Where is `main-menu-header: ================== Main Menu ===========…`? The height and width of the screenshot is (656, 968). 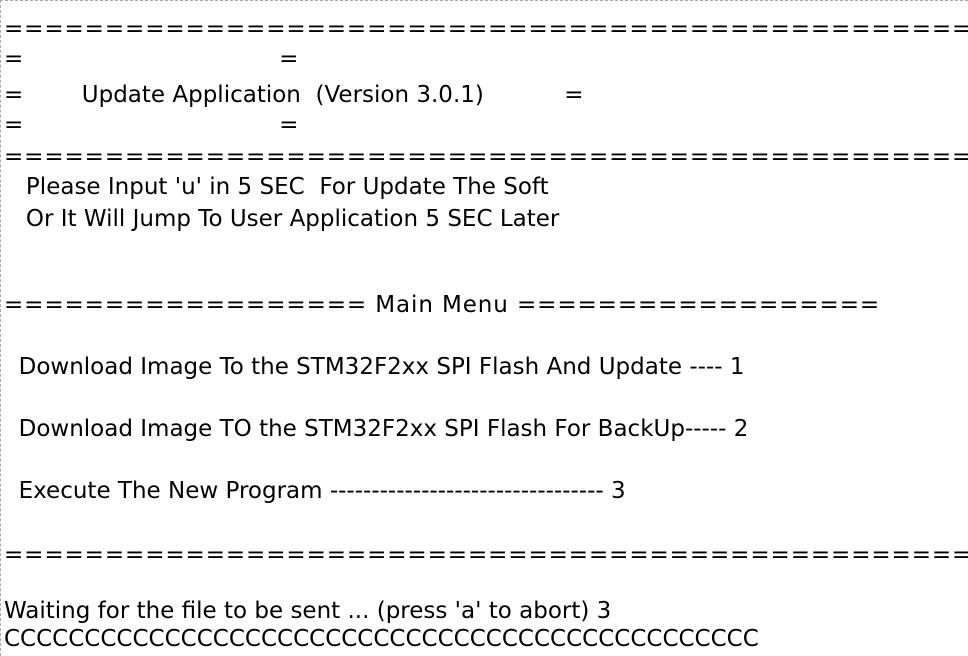
main-menu-header: ================== Main Menu ===========… is located at coordinates (442, 305).